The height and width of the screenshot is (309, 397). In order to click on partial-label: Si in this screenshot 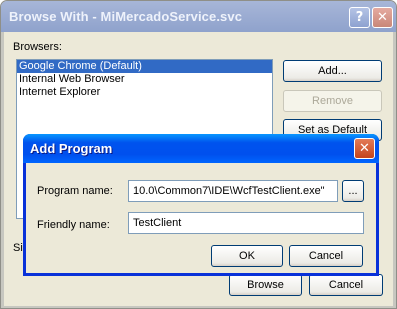, I will do `click(18, 248)`.